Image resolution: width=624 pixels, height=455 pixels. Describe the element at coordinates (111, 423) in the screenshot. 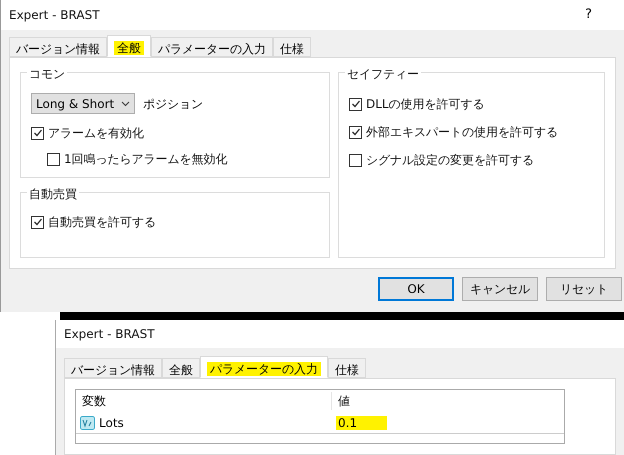

I see `table-cell-text: Lots` at that location.